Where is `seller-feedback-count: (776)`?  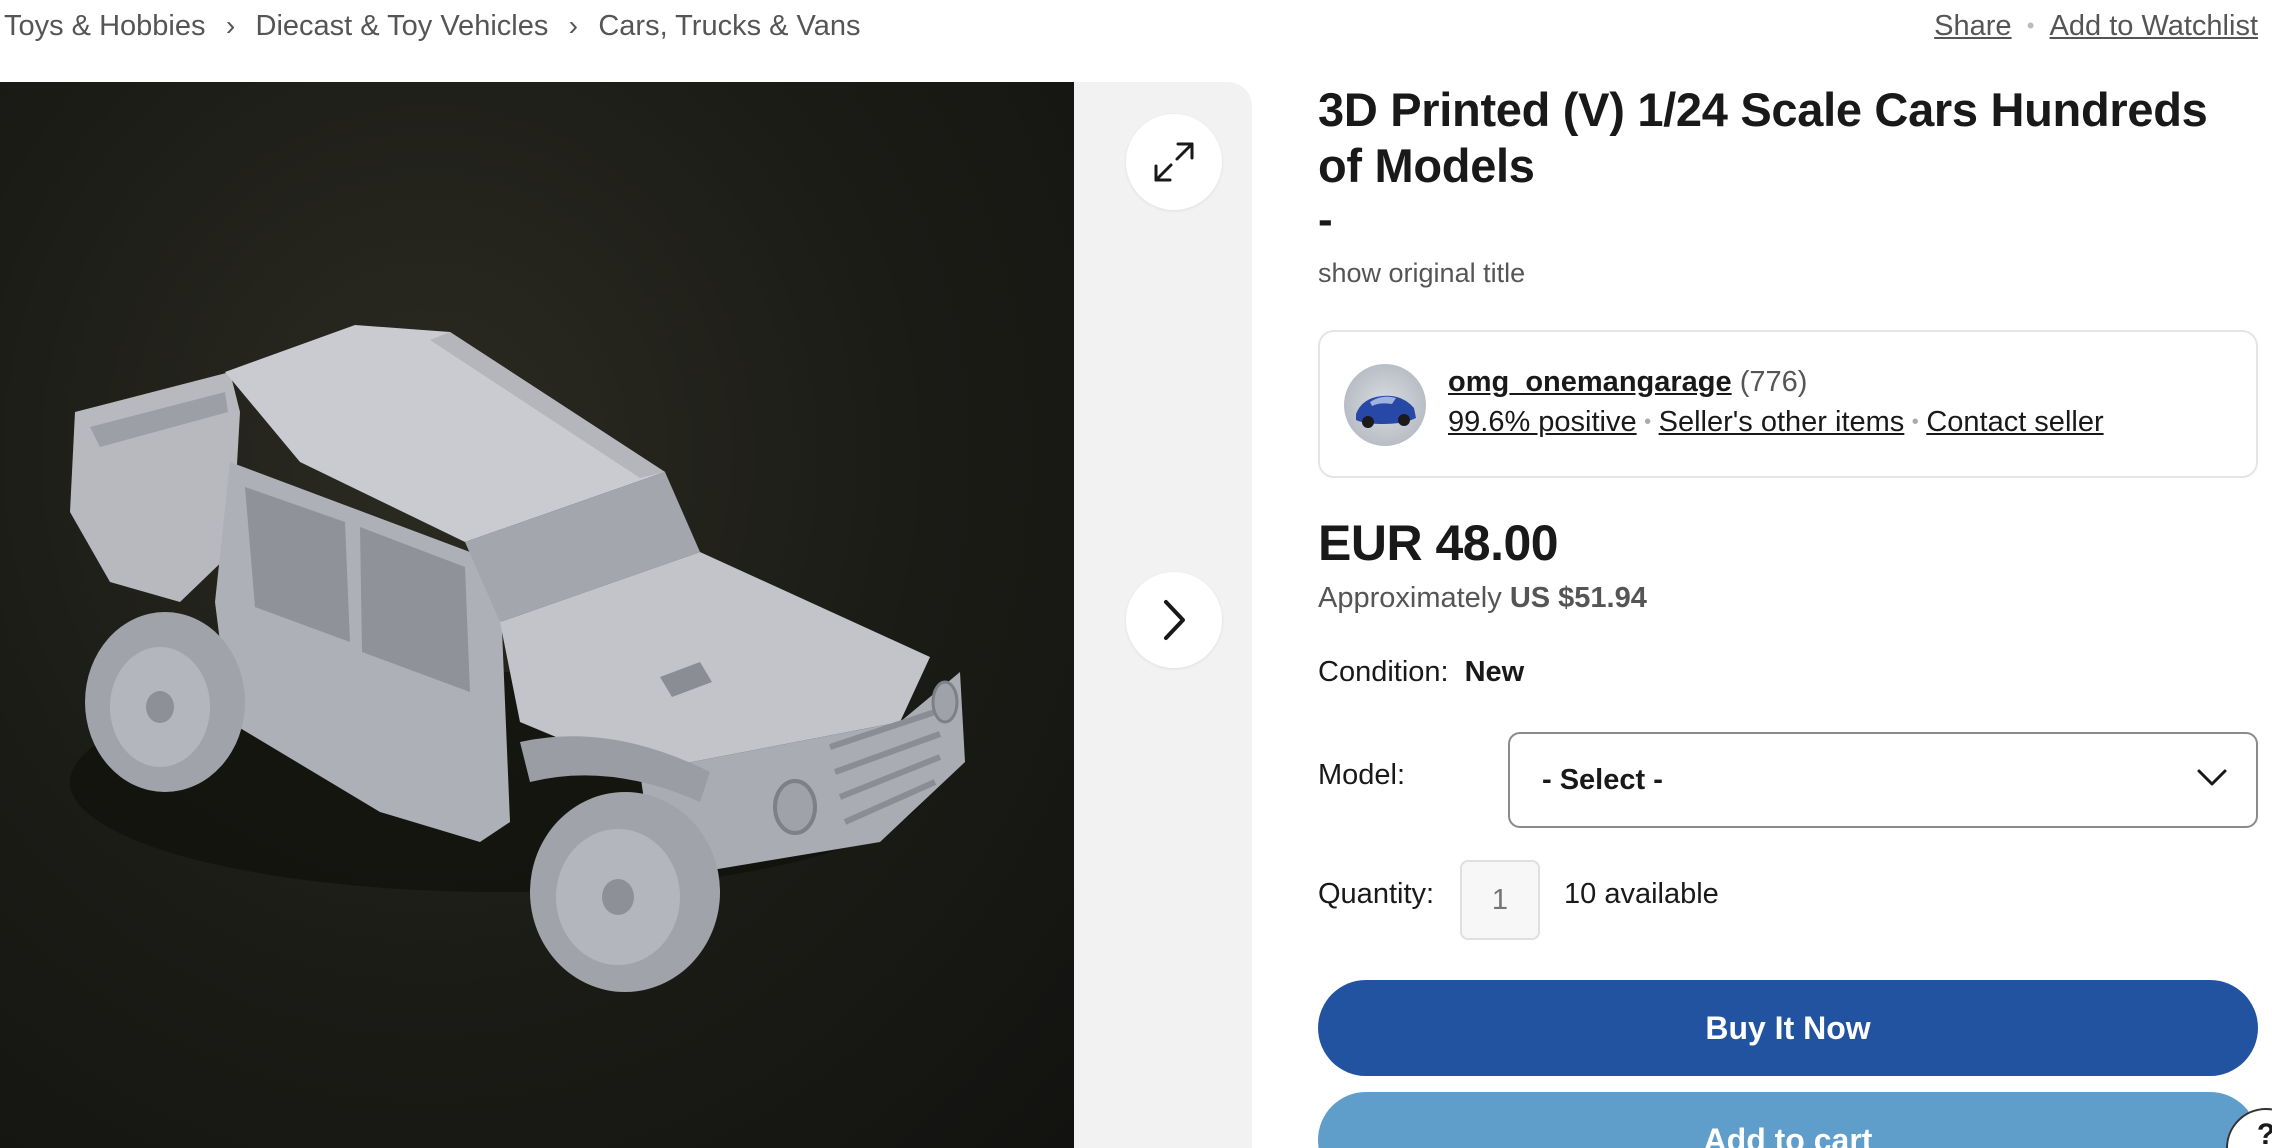 seller-feedback-count: (776) is located at coordinates (1773, 382).